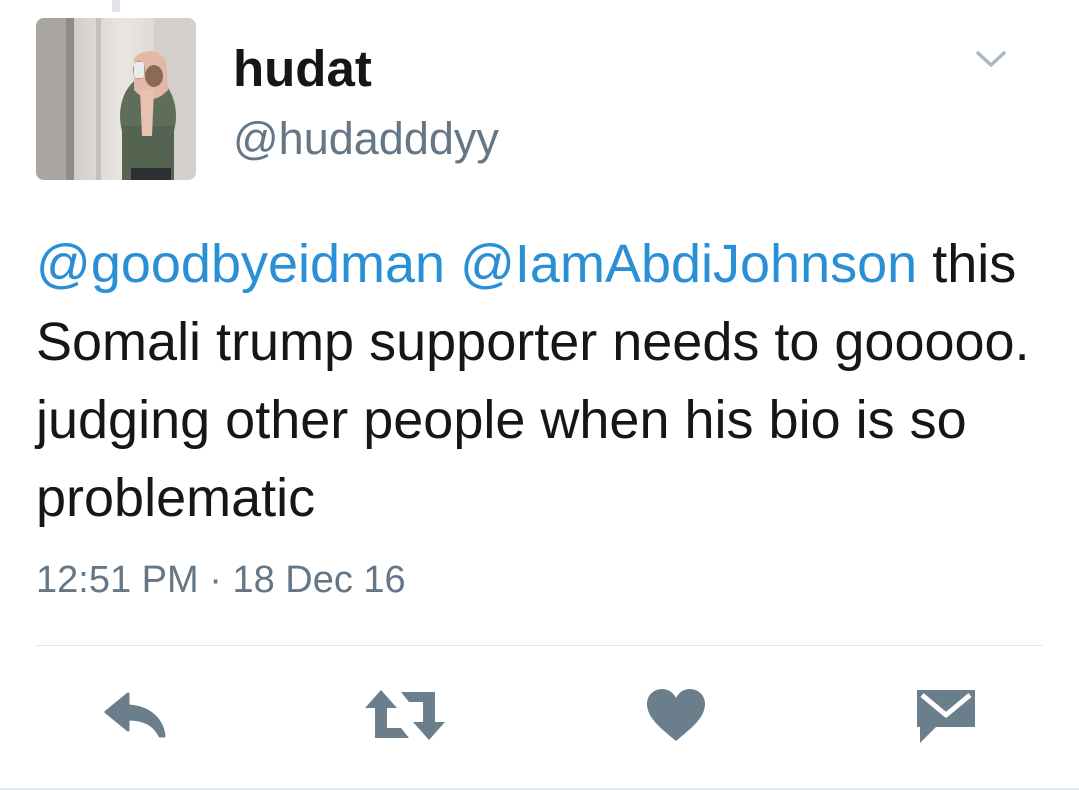 This screenshot has height=790, width=1079. Describe the element at coordinates (116, 6) in the screenshot. I see `top-edge-marker` at that location.